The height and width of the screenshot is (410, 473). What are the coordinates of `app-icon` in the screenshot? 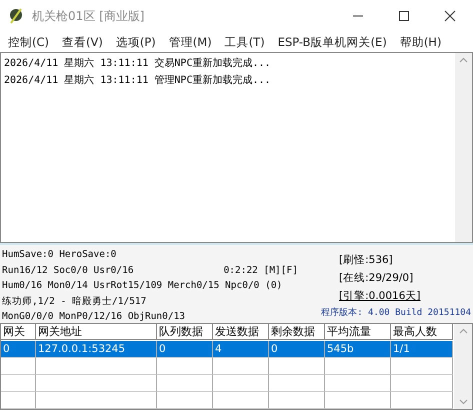 It's located at (16, 16).